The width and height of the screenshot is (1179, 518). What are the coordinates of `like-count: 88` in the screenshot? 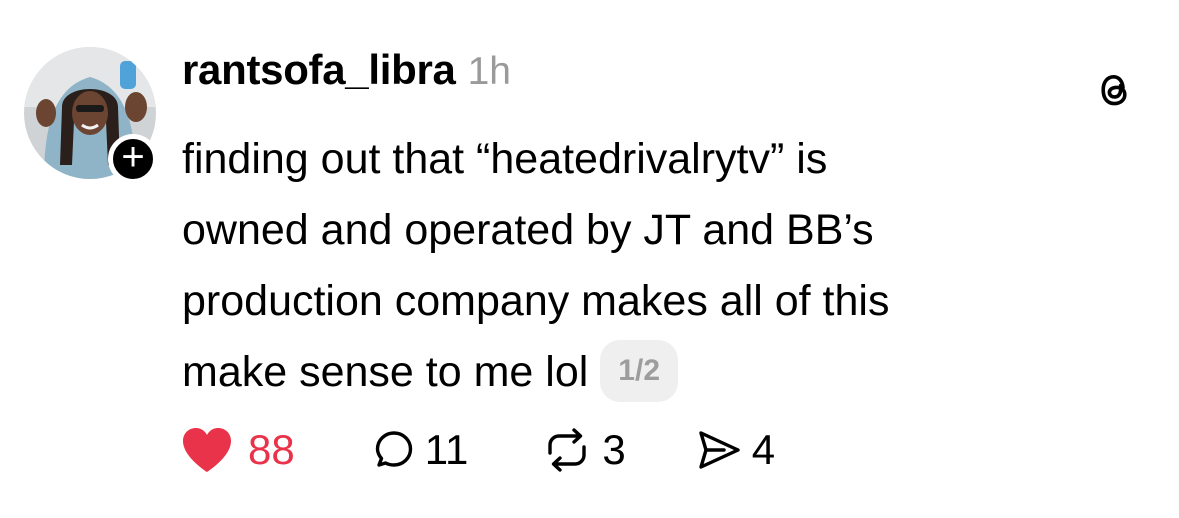 It's located at (271, 449).